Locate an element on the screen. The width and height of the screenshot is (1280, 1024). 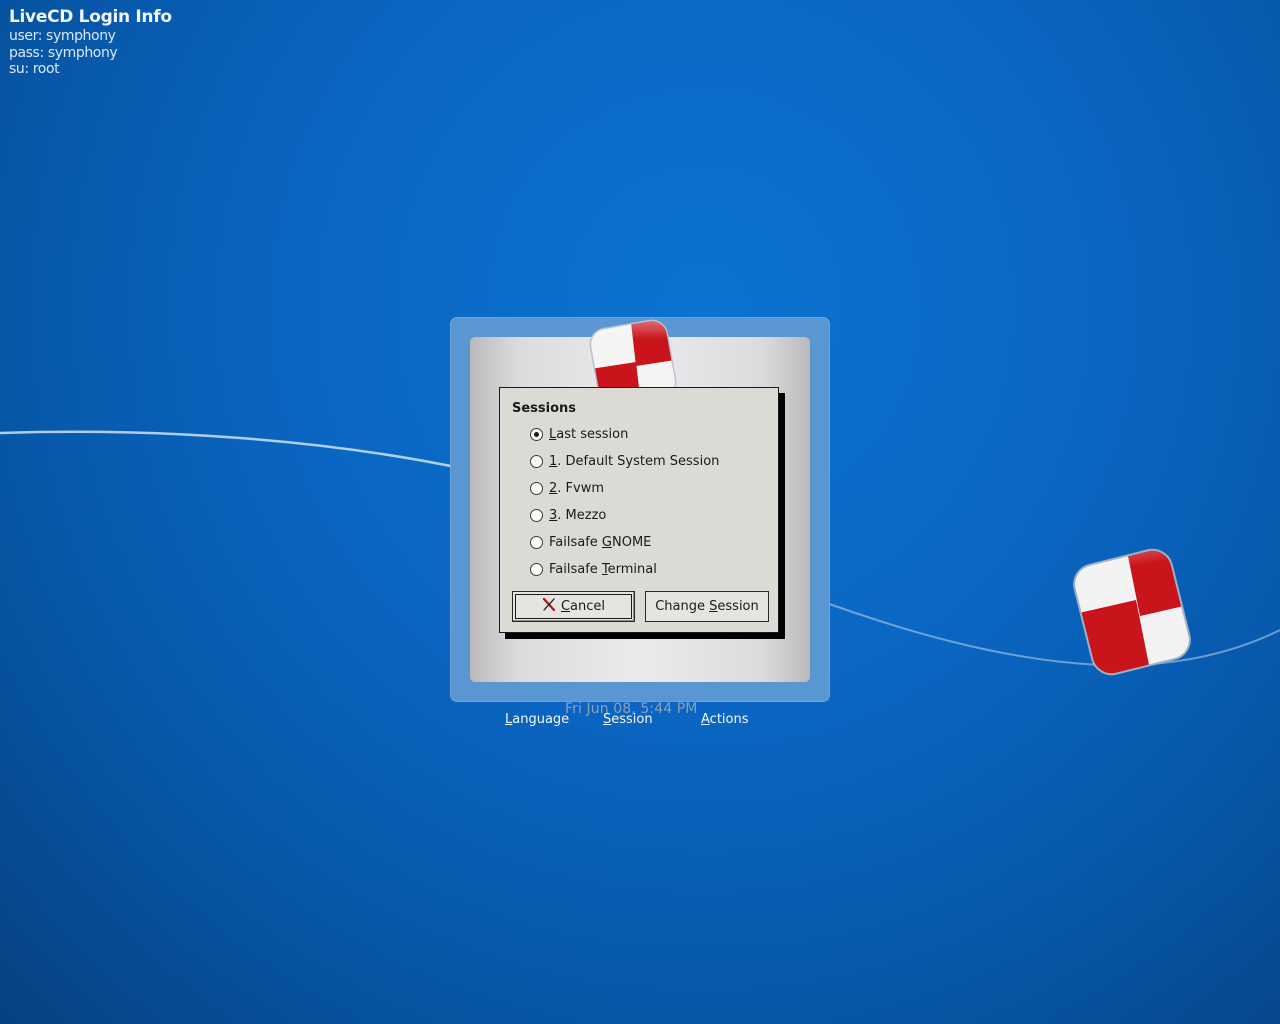
session-option-mezzo: 3. Mezzo is located at coordinates (568, 515).